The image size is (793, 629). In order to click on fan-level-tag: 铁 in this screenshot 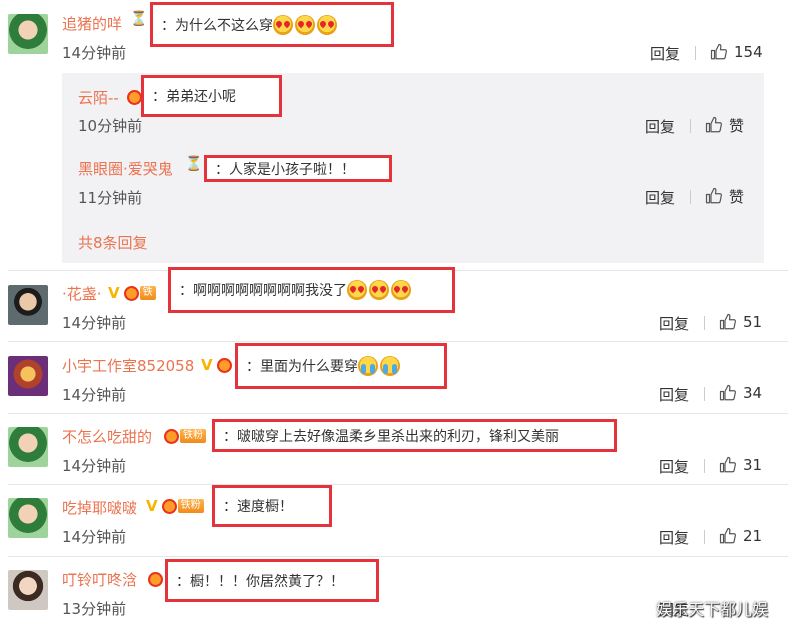, I will do `click(147, 293)`.